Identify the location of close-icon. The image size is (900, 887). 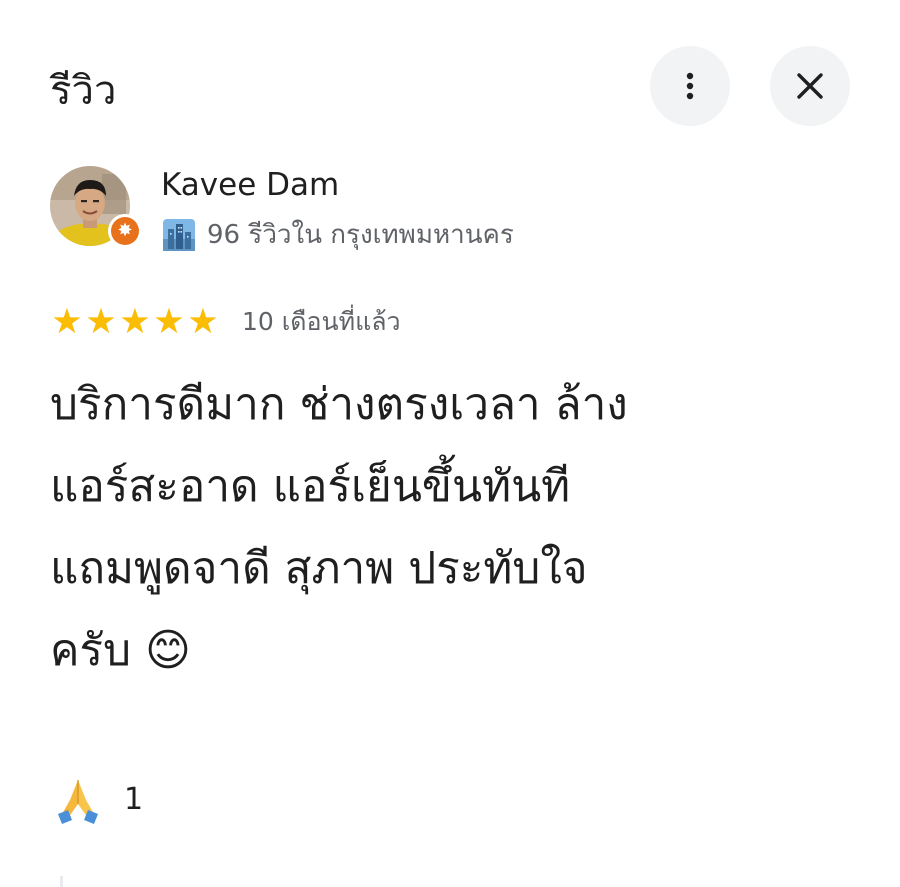
(810, 86).